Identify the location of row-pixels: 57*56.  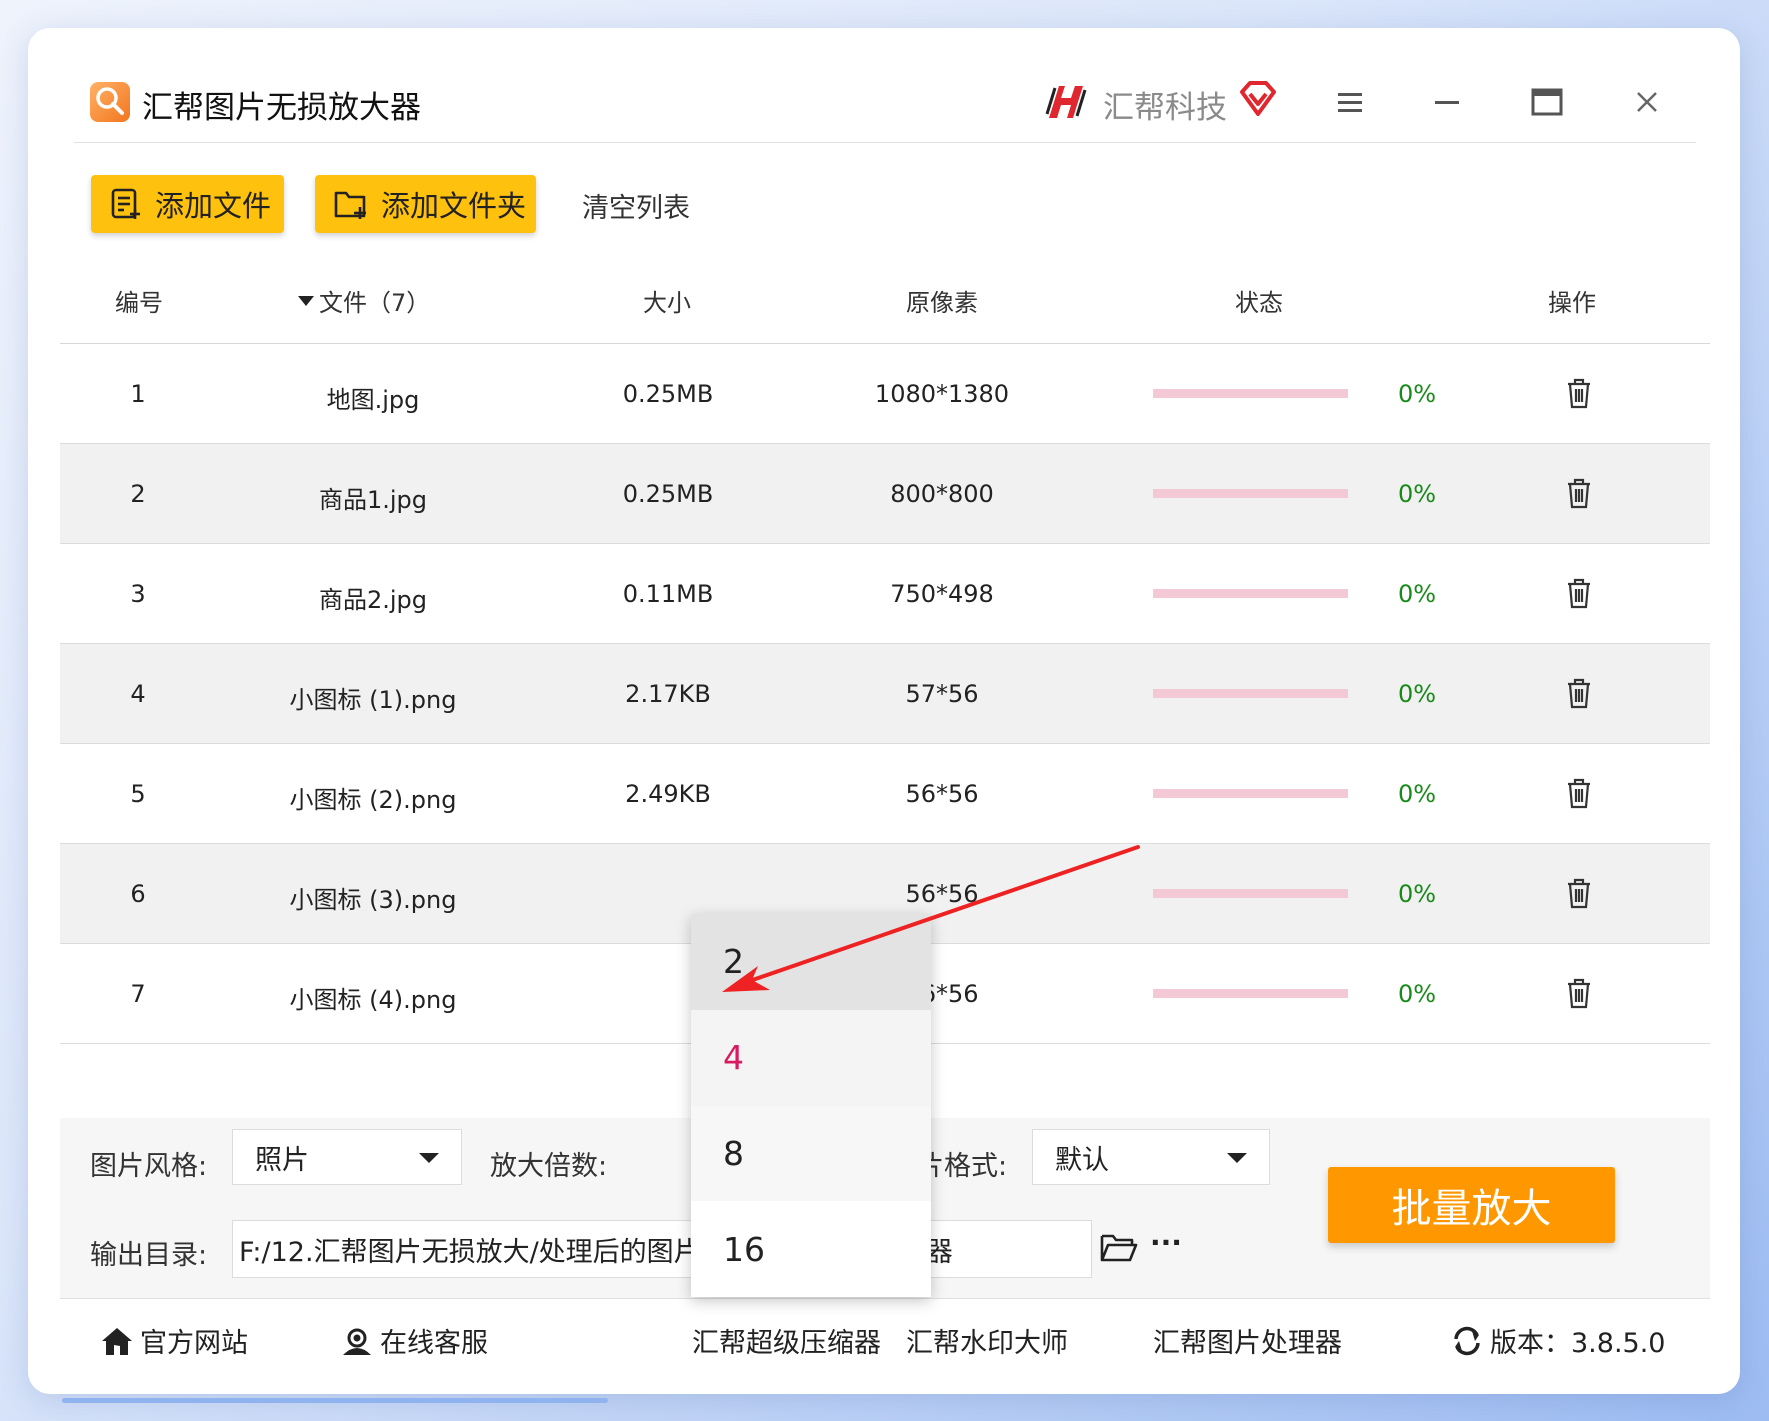
(942, 694).